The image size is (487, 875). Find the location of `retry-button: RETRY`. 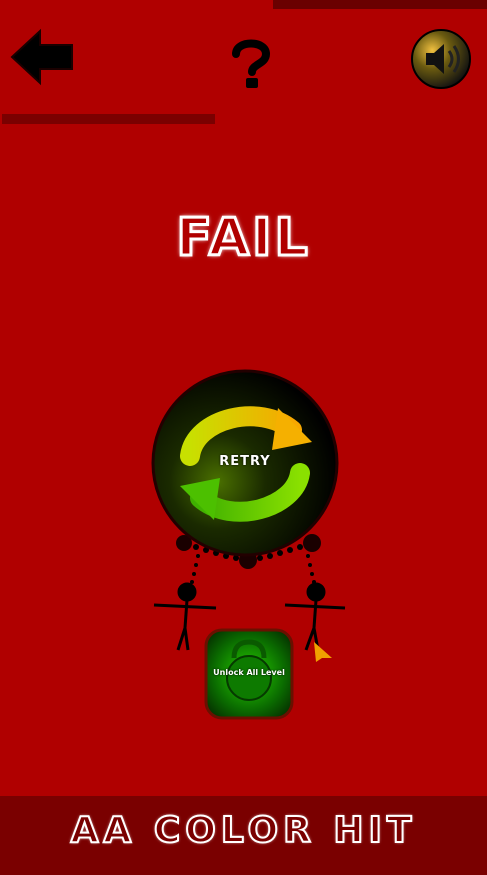

retry-button: RETRY is located at coordinates (245, 463).